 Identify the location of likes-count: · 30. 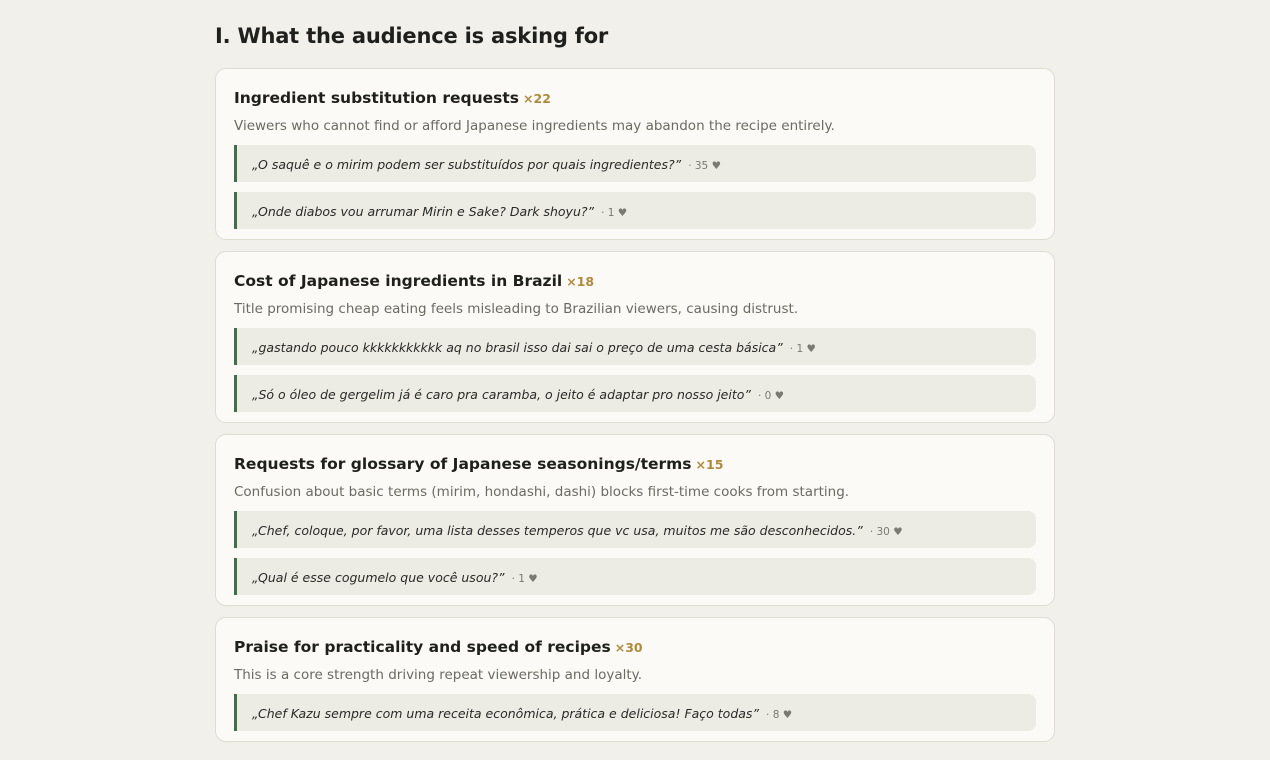
(879, 532).